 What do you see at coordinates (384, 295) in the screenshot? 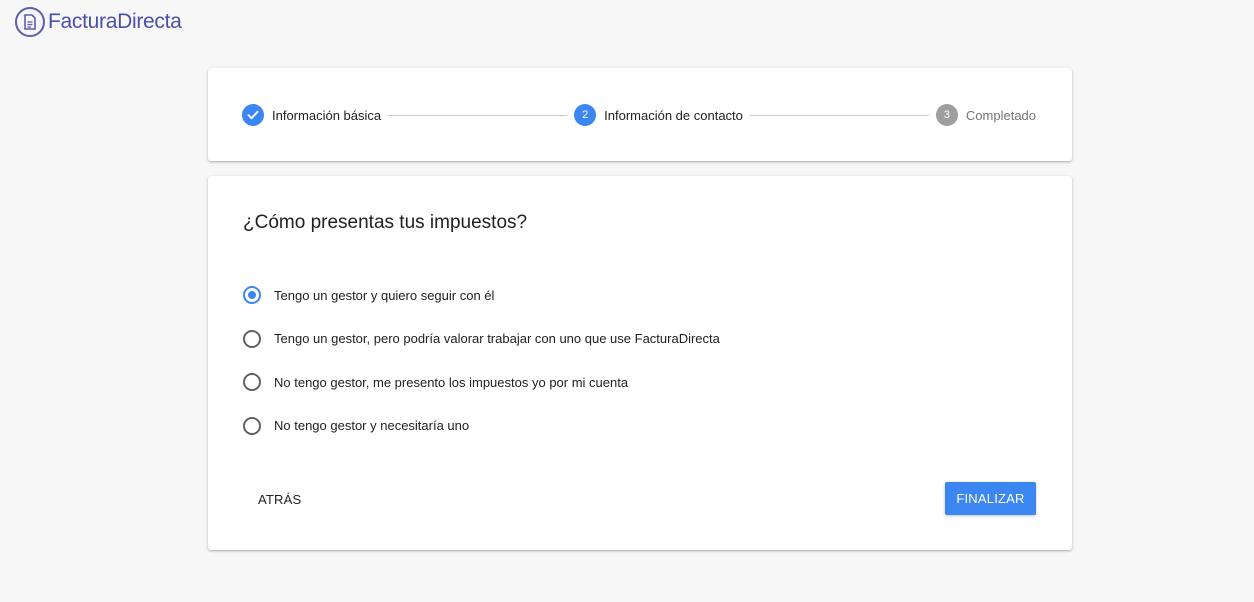
I see `radio-label: Tengo un gestor y quiero seguir con él` at bounding box center [384, 295].